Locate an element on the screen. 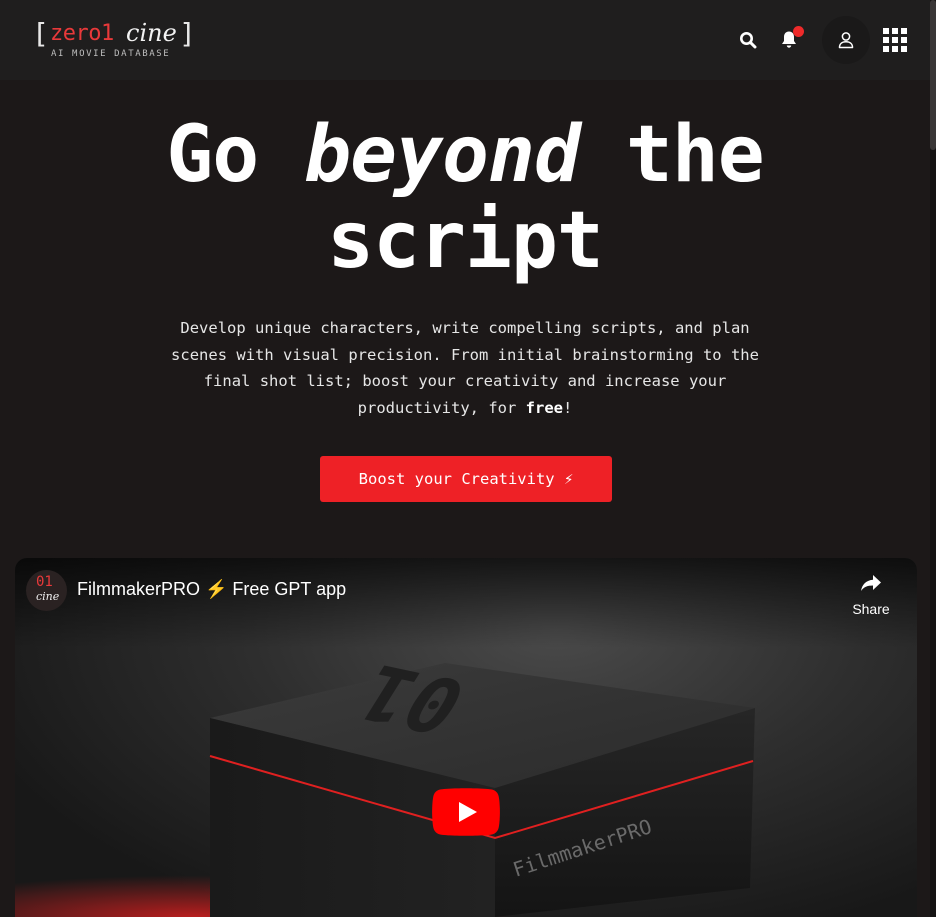 The height and width of the screenshot is (917, 936). description-free: free is located at coordinates (544, 407).